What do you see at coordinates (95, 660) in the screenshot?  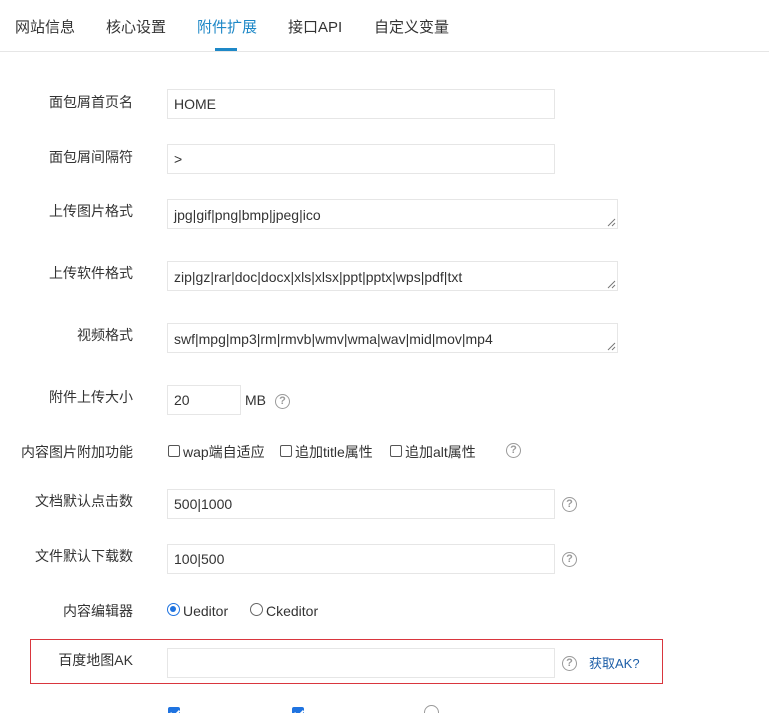 I see `baidu-map-ak-label: 百度地图AK` at bounding box center [95, 660].